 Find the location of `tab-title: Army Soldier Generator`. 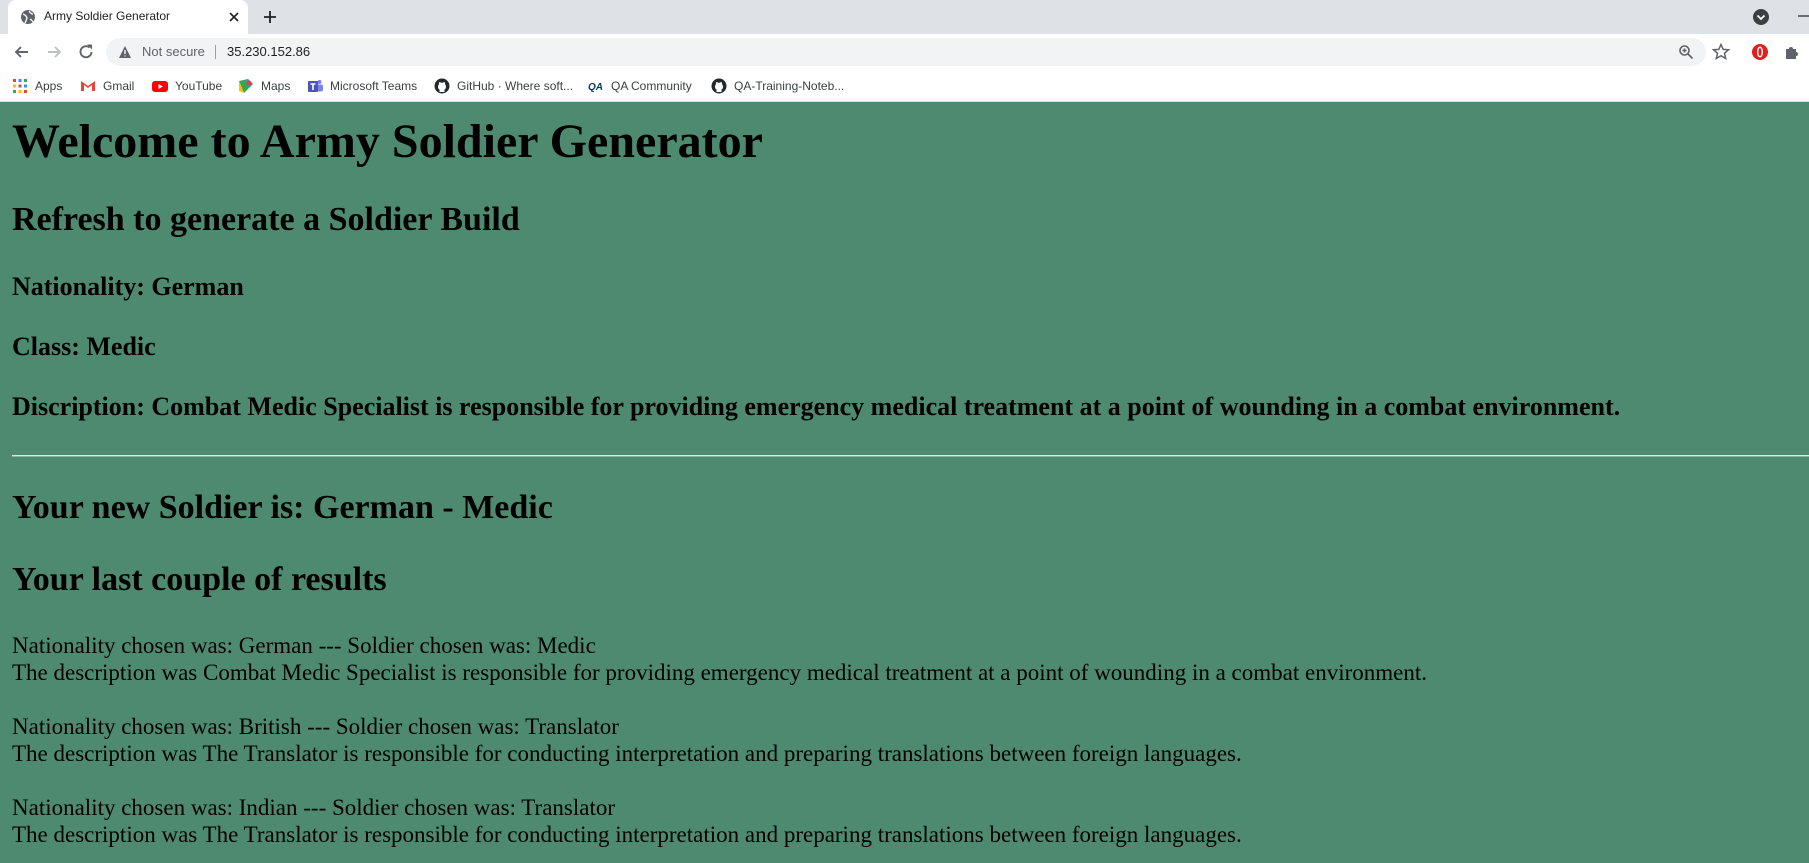

tab-title: Army Soldier Generator is located at coordinates (107, 16).